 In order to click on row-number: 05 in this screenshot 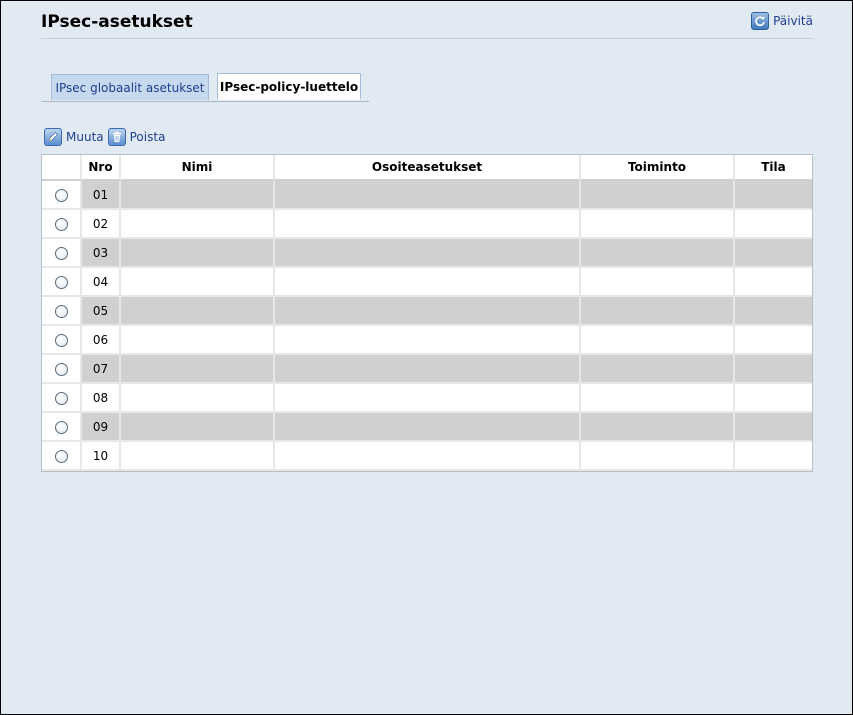, I will do `click(101, 311)`.